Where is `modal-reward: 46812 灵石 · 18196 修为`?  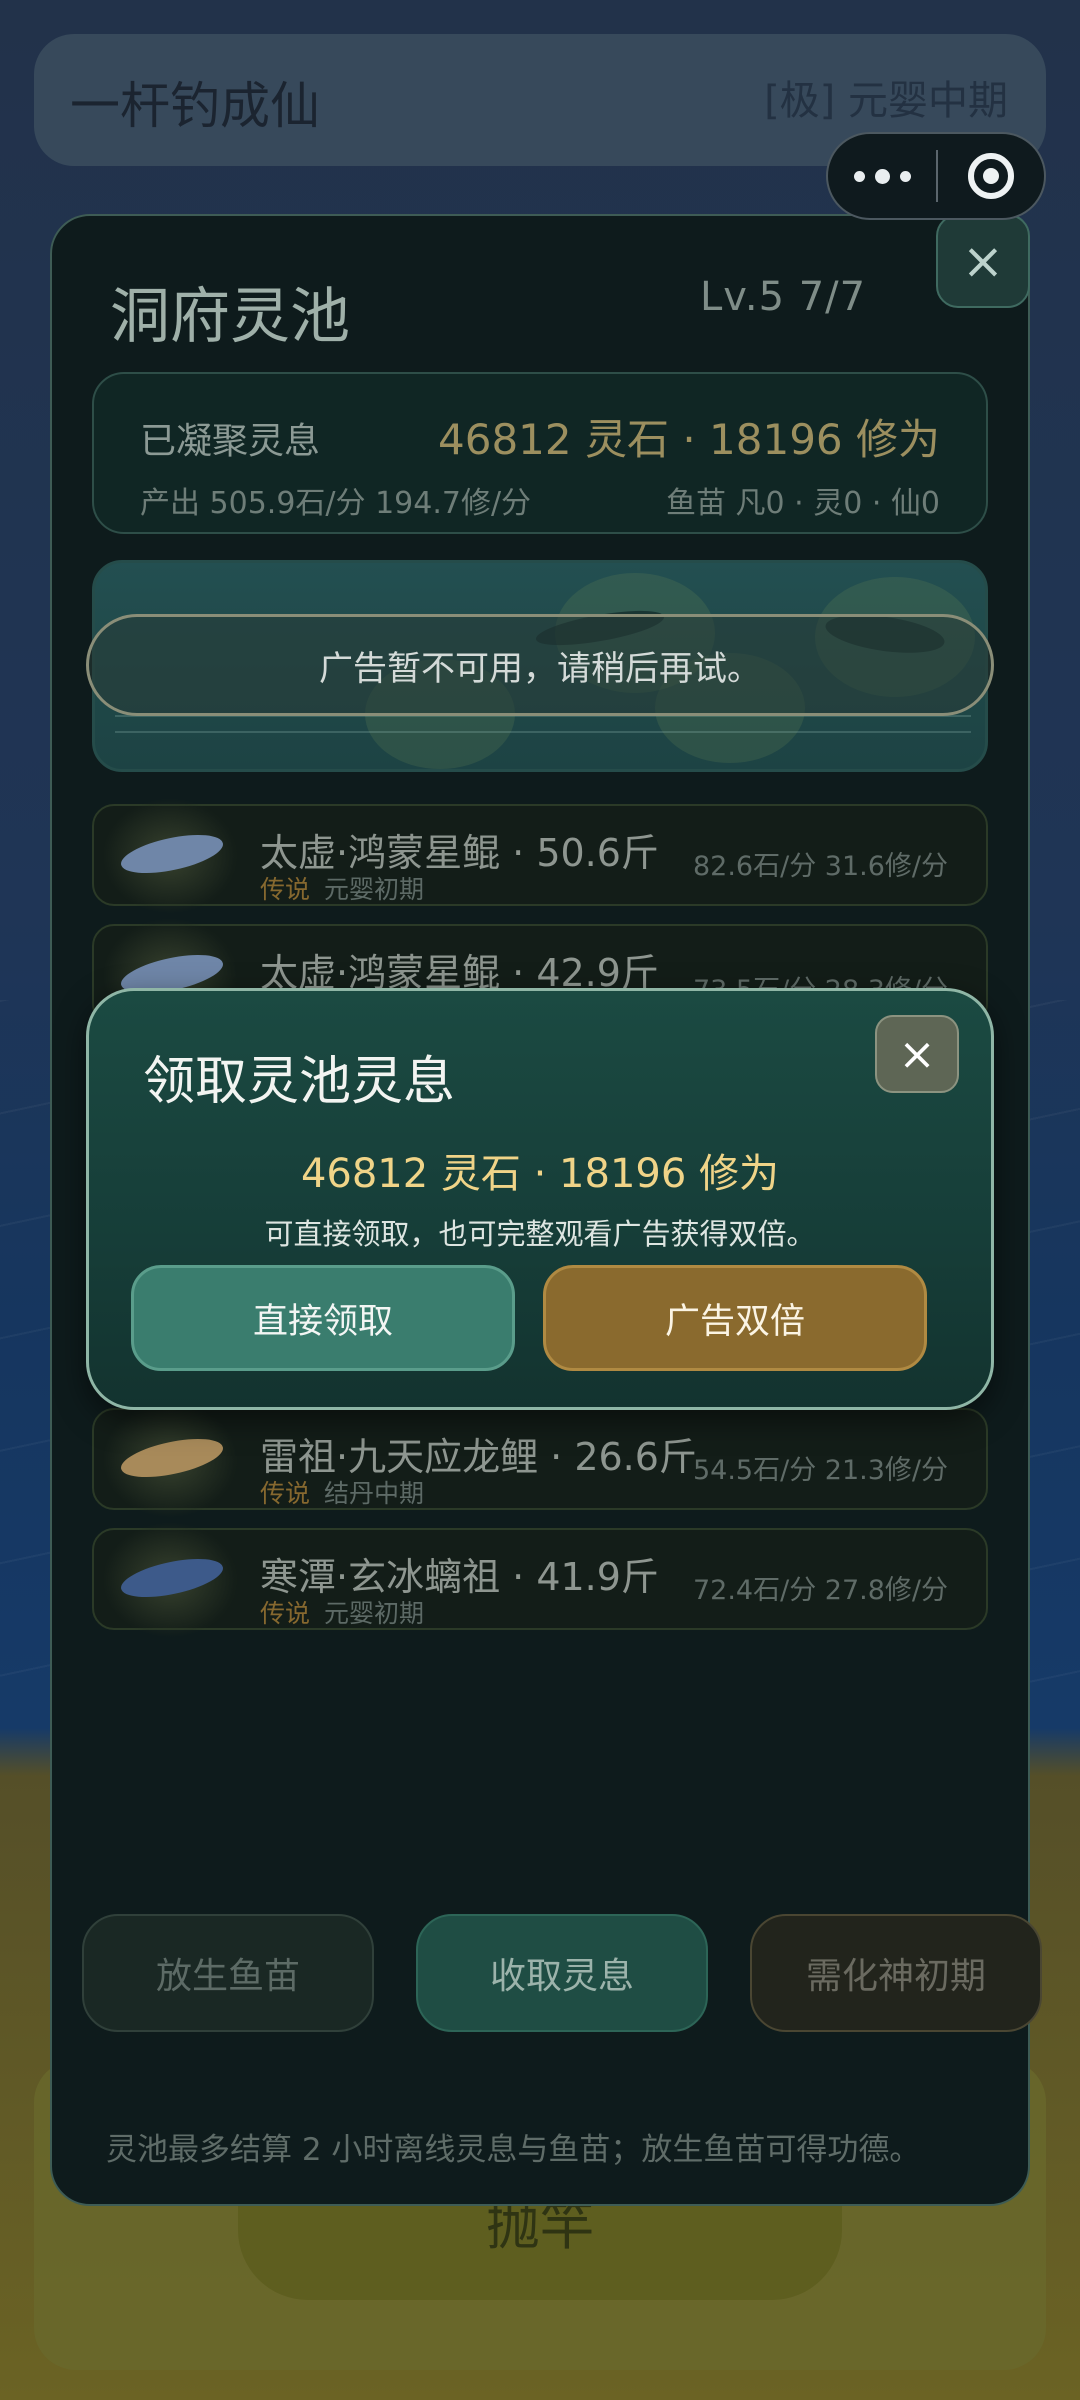 modal-reward: 46812 灵石 · 18196 修为 is located at coordinates (540, 1174).